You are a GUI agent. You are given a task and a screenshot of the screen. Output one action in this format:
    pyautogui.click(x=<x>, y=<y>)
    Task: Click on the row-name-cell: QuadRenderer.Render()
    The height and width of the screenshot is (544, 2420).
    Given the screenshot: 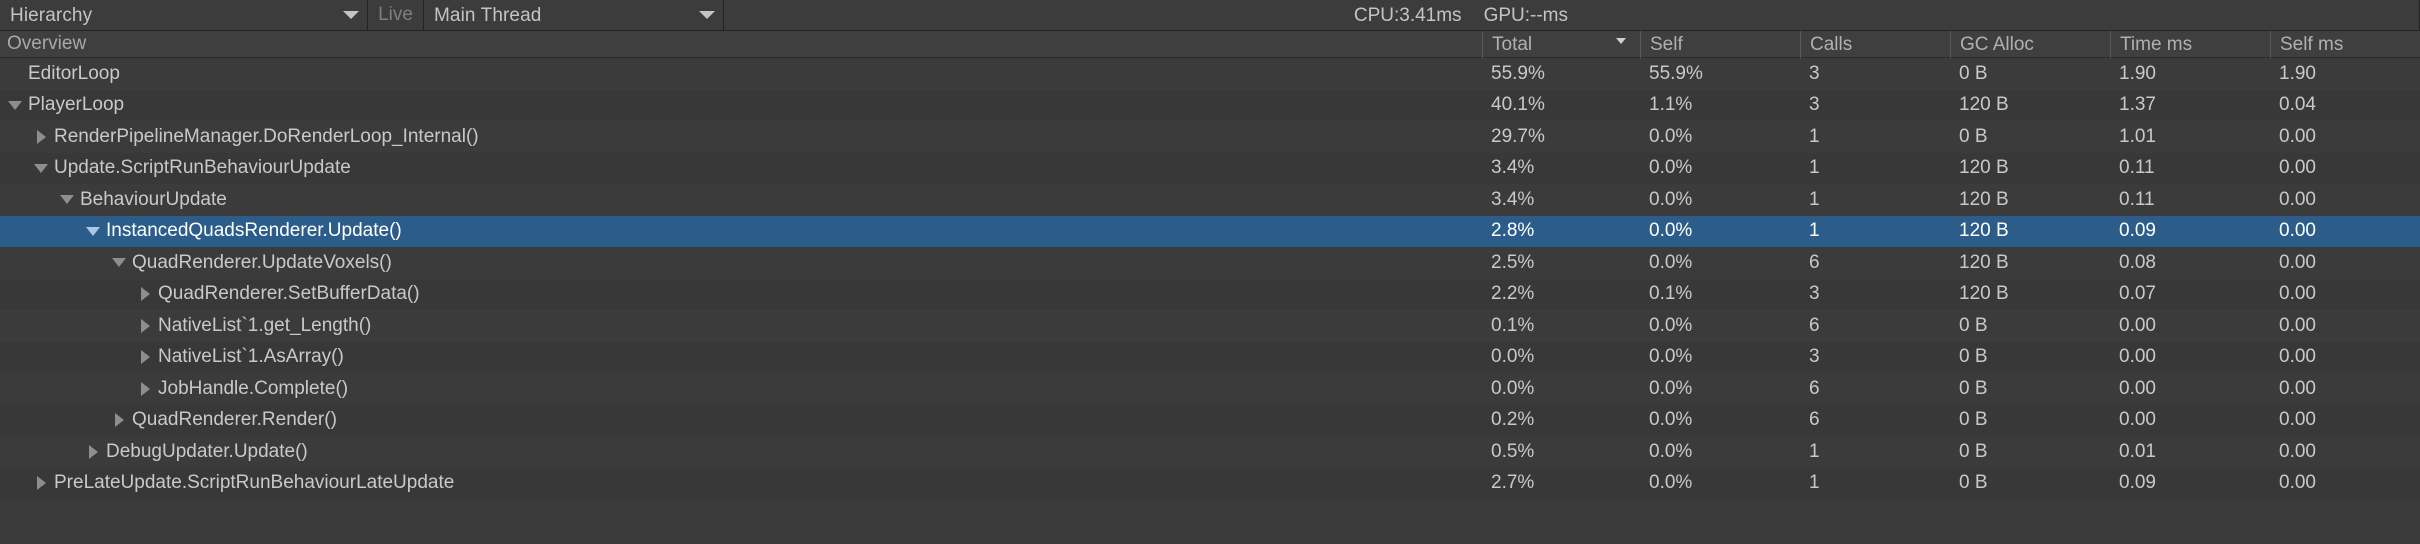 What is the action you would take?
    pyautogui.click(x=222, y=421)
    